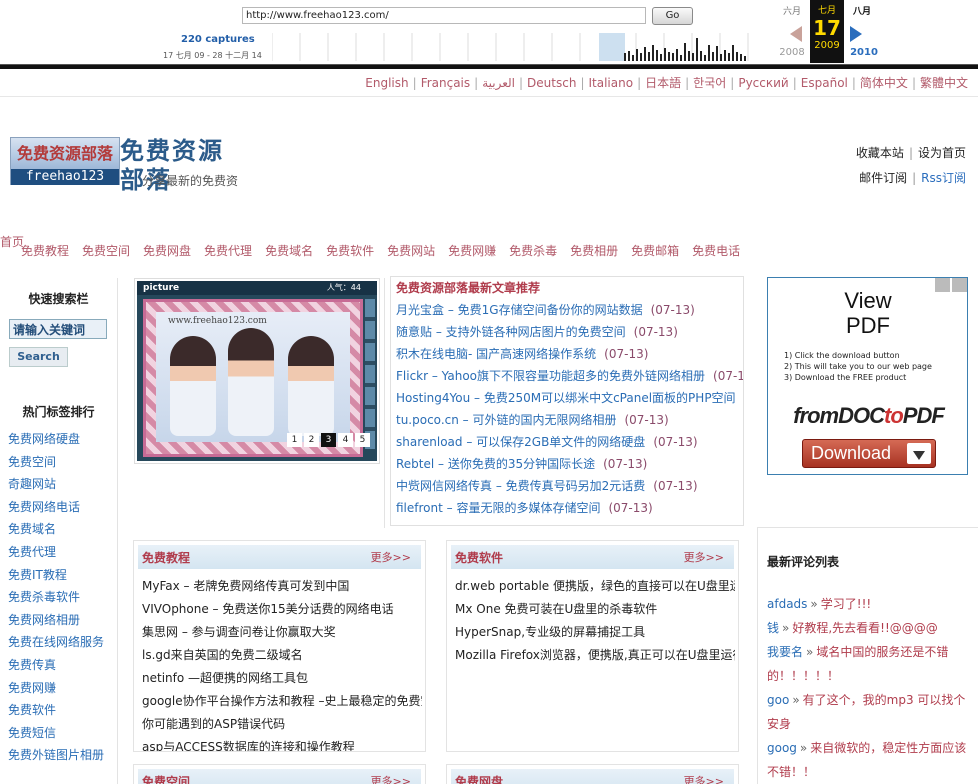  I want to click on language-link: 繁體中文, so click(944, 83).